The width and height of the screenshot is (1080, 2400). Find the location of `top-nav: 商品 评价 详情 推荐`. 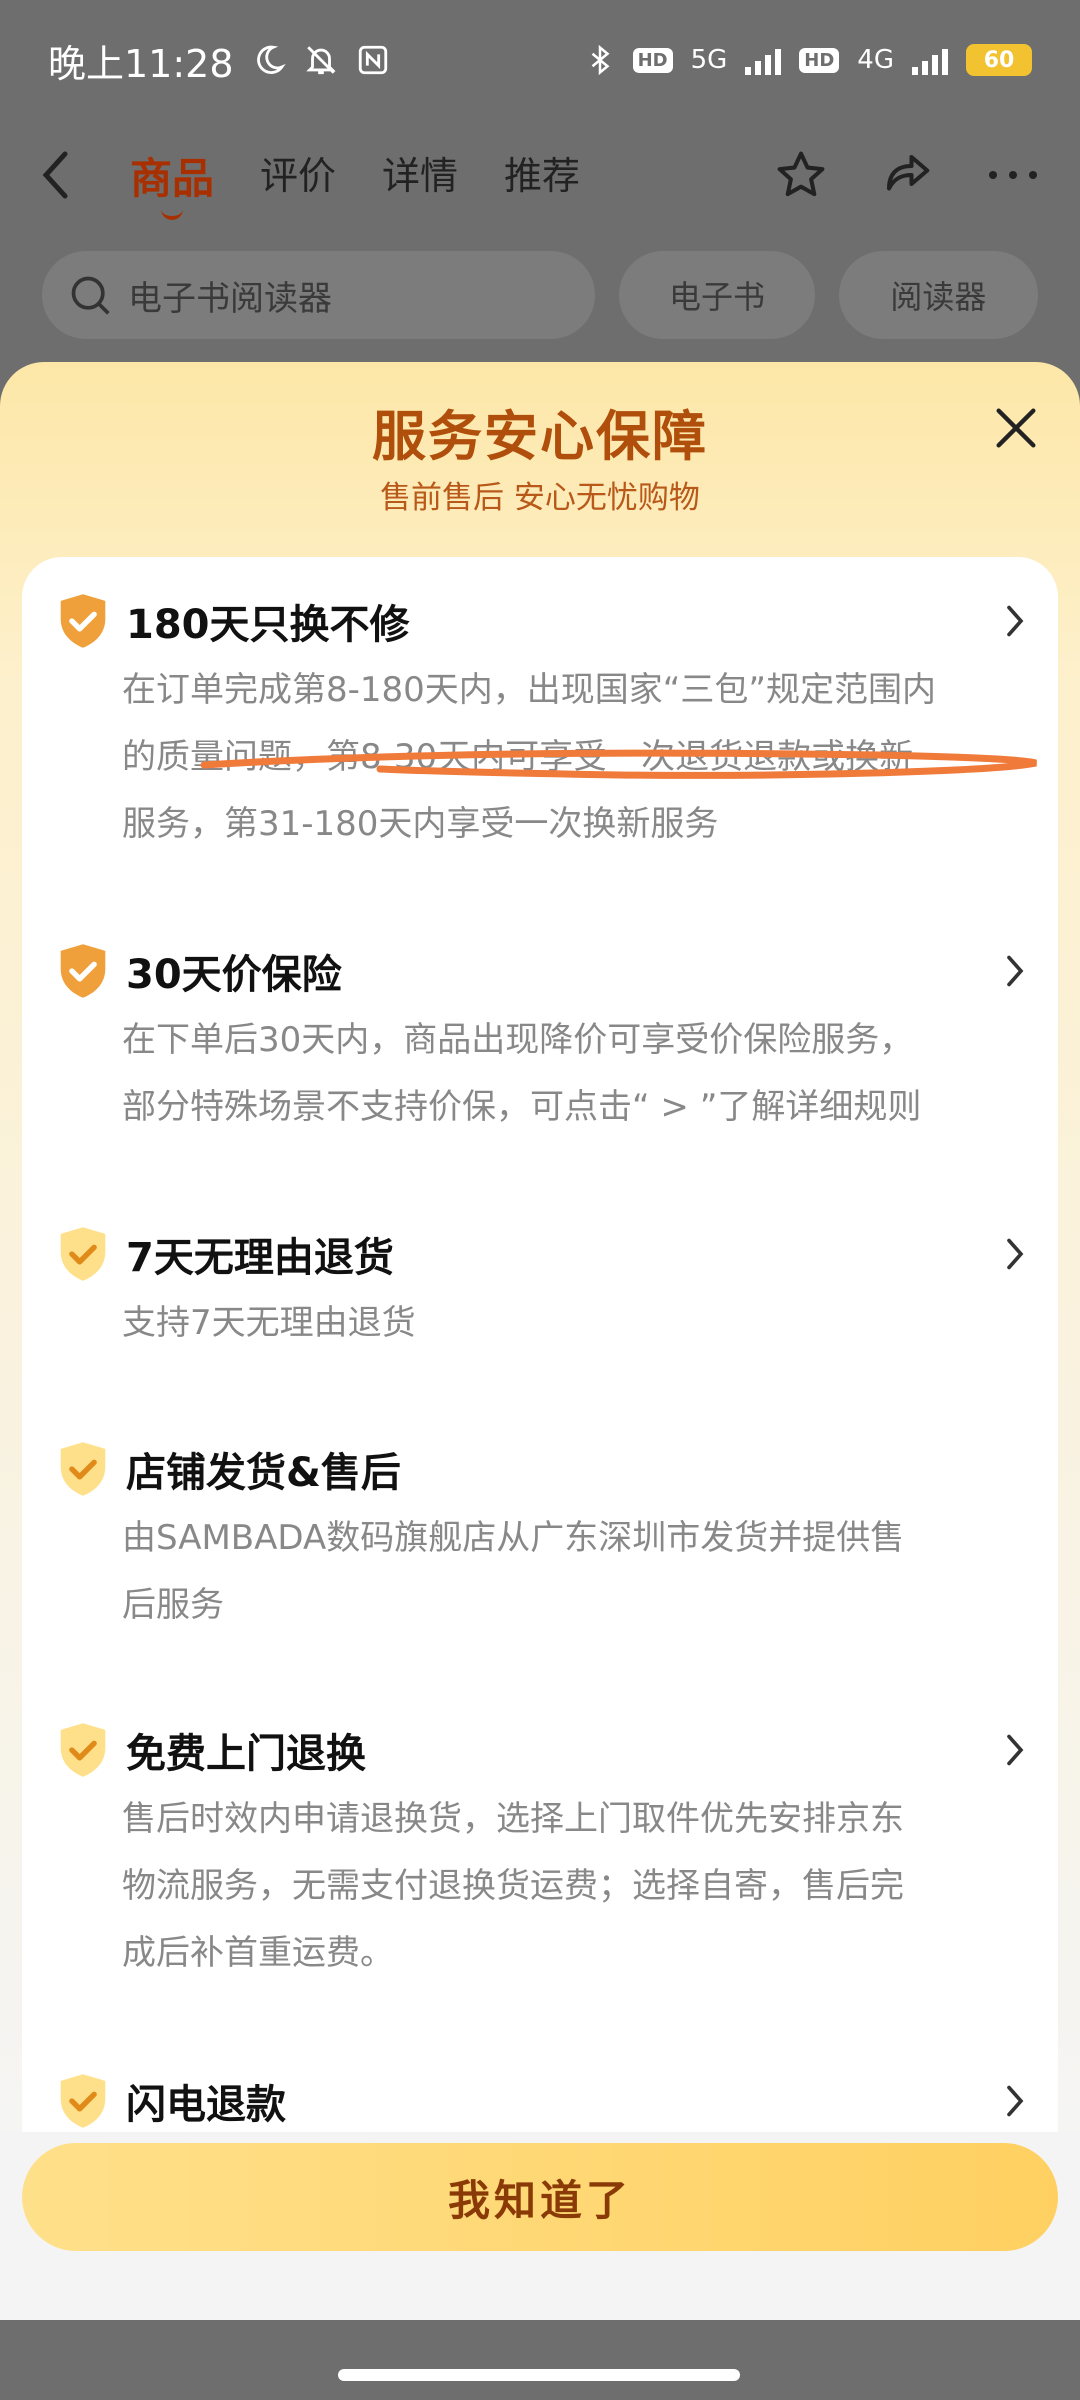

top-nav: 商品 评价 详情 推荐 is located at coordinates (540, 175).